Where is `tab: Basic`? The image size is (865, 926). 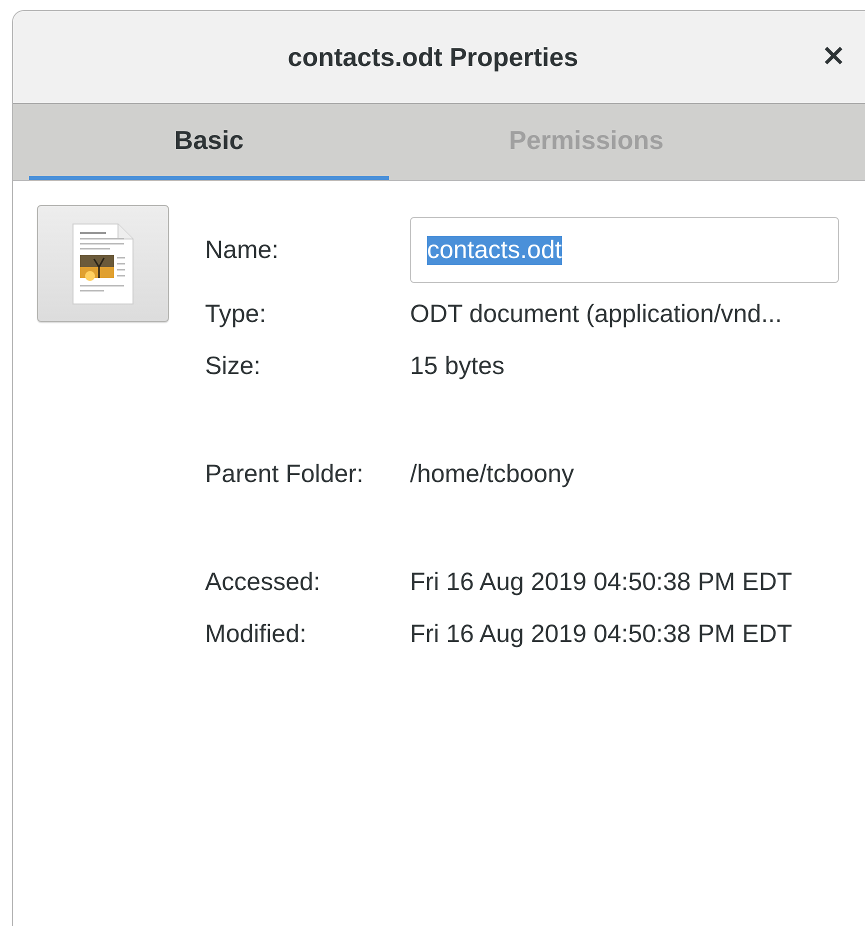 tab: Basic is located at coordinates (209, 142).